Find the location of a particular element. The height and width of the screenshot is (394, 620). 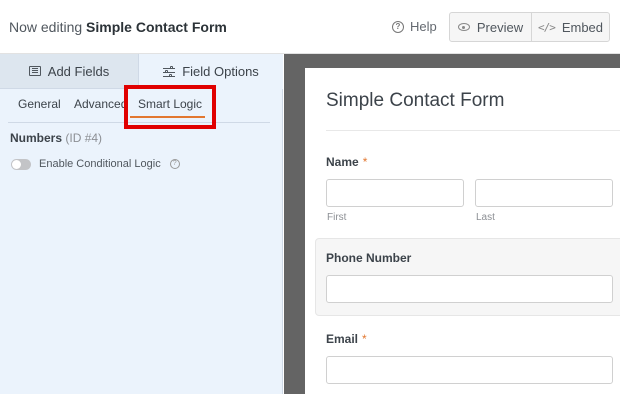

highlight-box is located at coordinates (170, 107).